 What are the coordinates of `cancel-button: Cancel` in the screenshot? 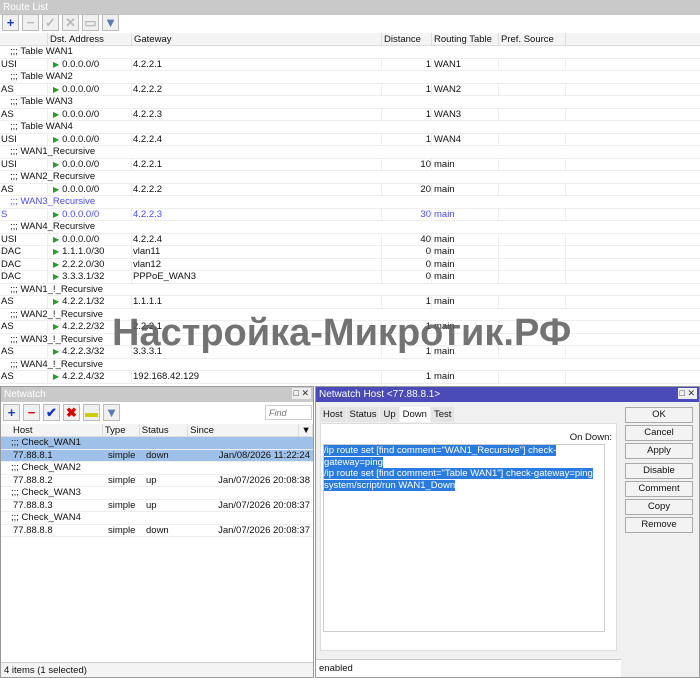 It's located at (659, 433).